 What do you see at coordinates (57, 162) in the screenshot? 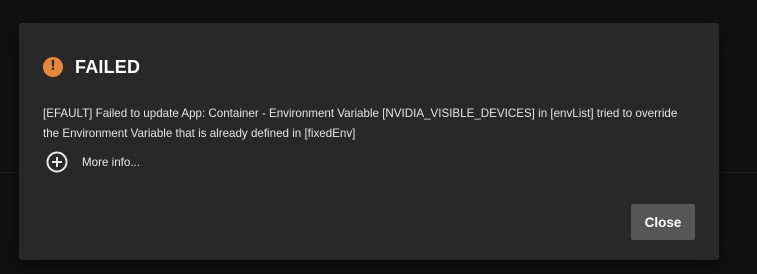
I see `expand-plus-icon` at bounding box center [57, 162].